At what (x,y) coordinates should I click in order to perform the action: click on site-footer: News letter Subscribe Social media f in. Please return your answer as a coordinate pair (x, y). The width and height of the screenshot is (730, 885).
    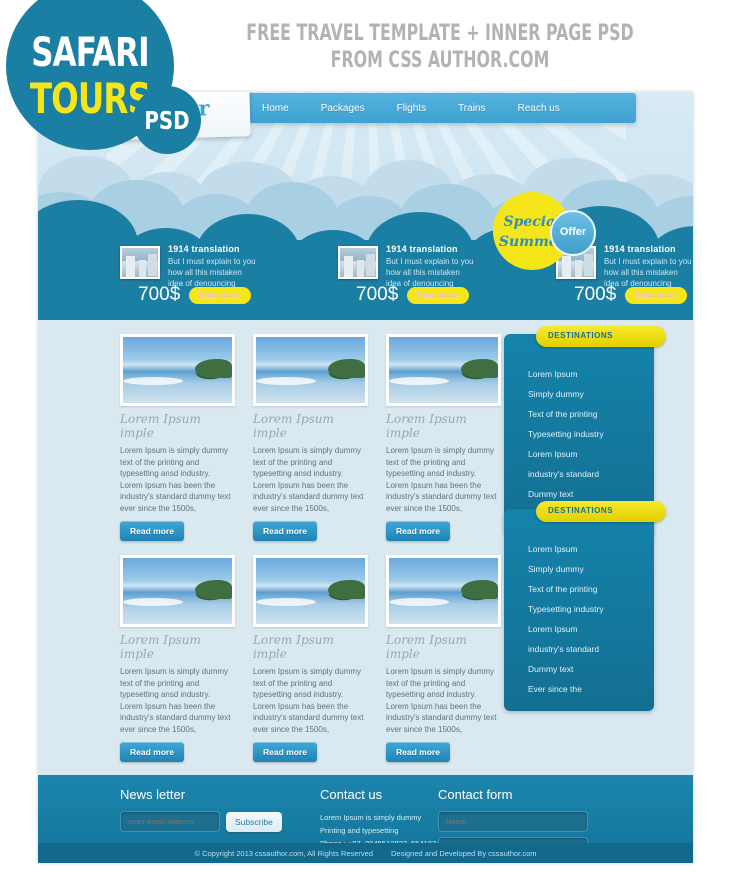
    Looking at the image, I should click on (365, 819).